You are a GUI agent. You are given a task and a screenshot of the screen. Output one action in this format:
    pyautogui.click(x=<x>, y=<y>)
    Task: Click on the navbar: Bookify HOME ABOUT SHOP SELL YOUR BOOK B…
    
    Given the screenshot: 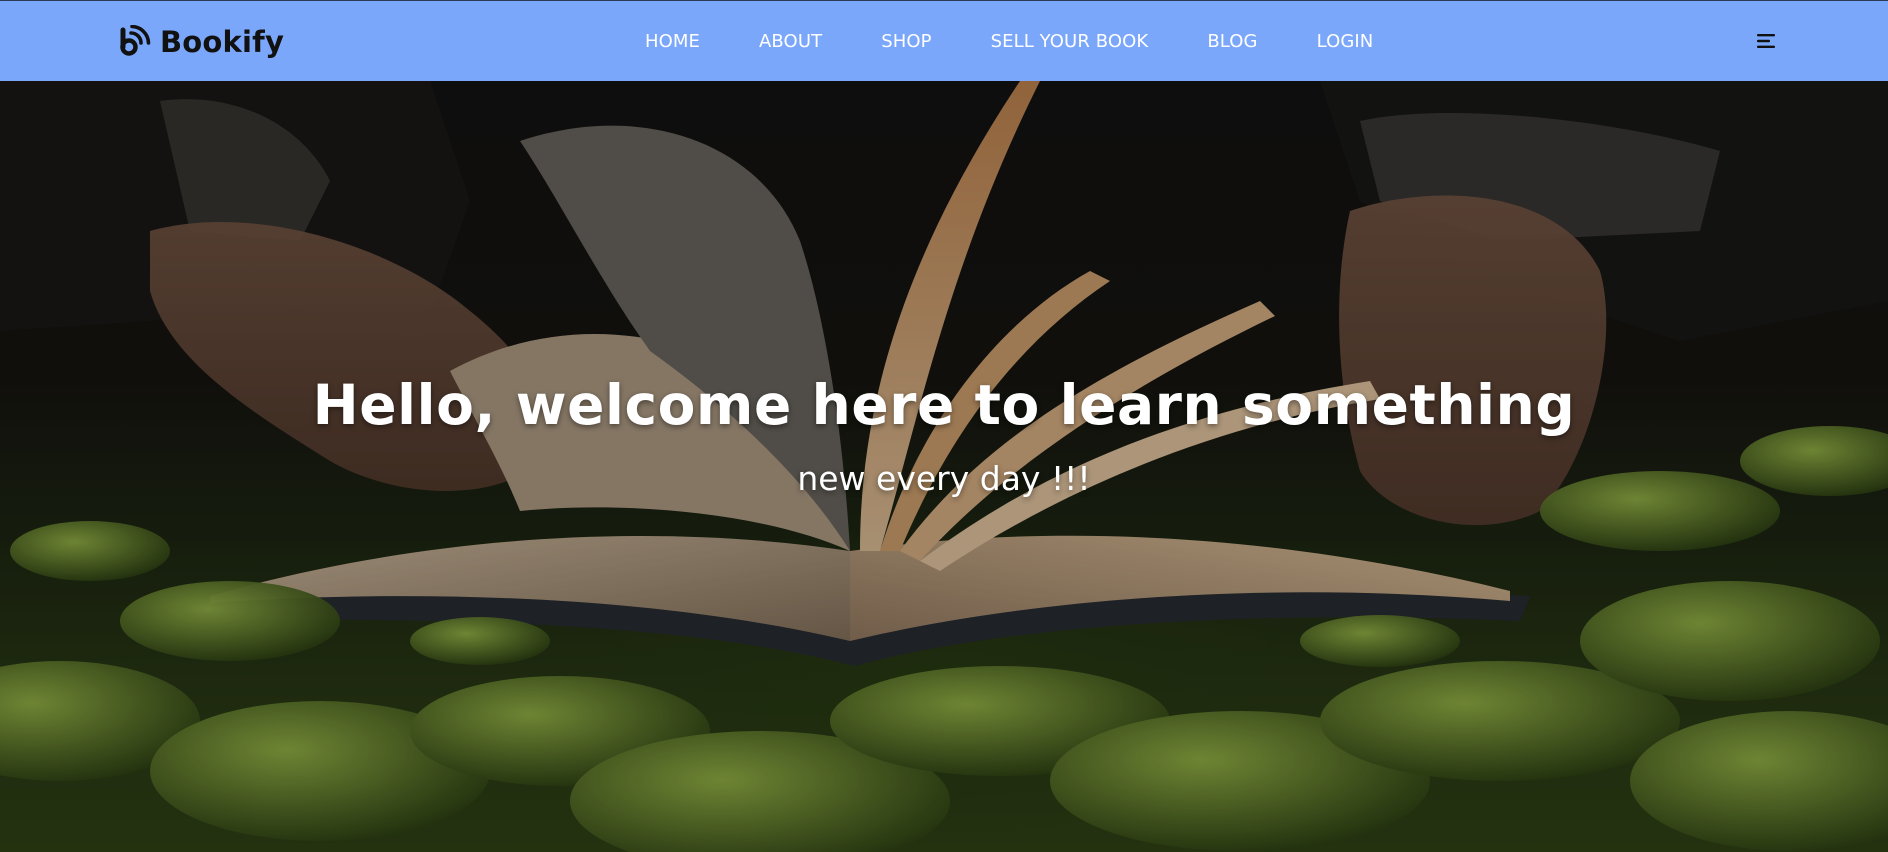 What is the action you would take?
    pyautogui.click(x=944, y=40)
    